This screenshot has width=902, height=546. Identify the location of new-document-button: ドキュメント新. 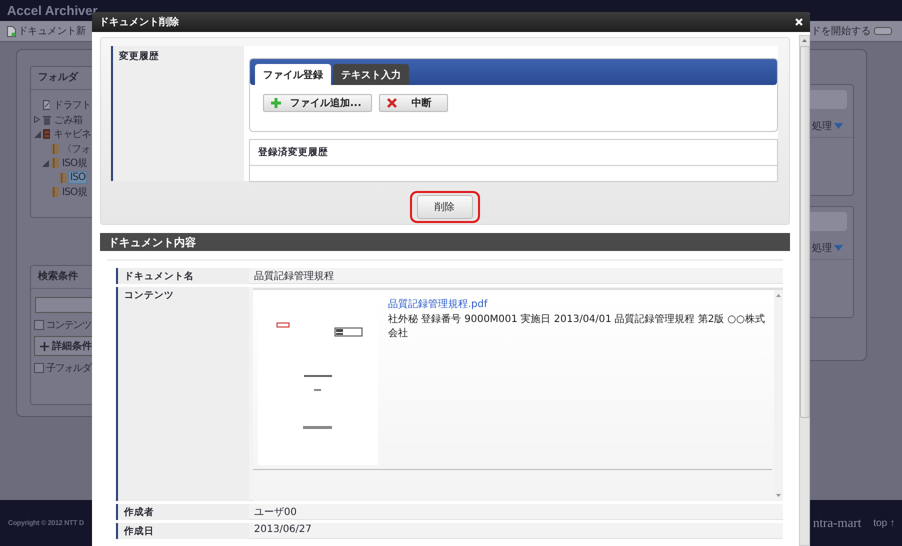
(43, 31).